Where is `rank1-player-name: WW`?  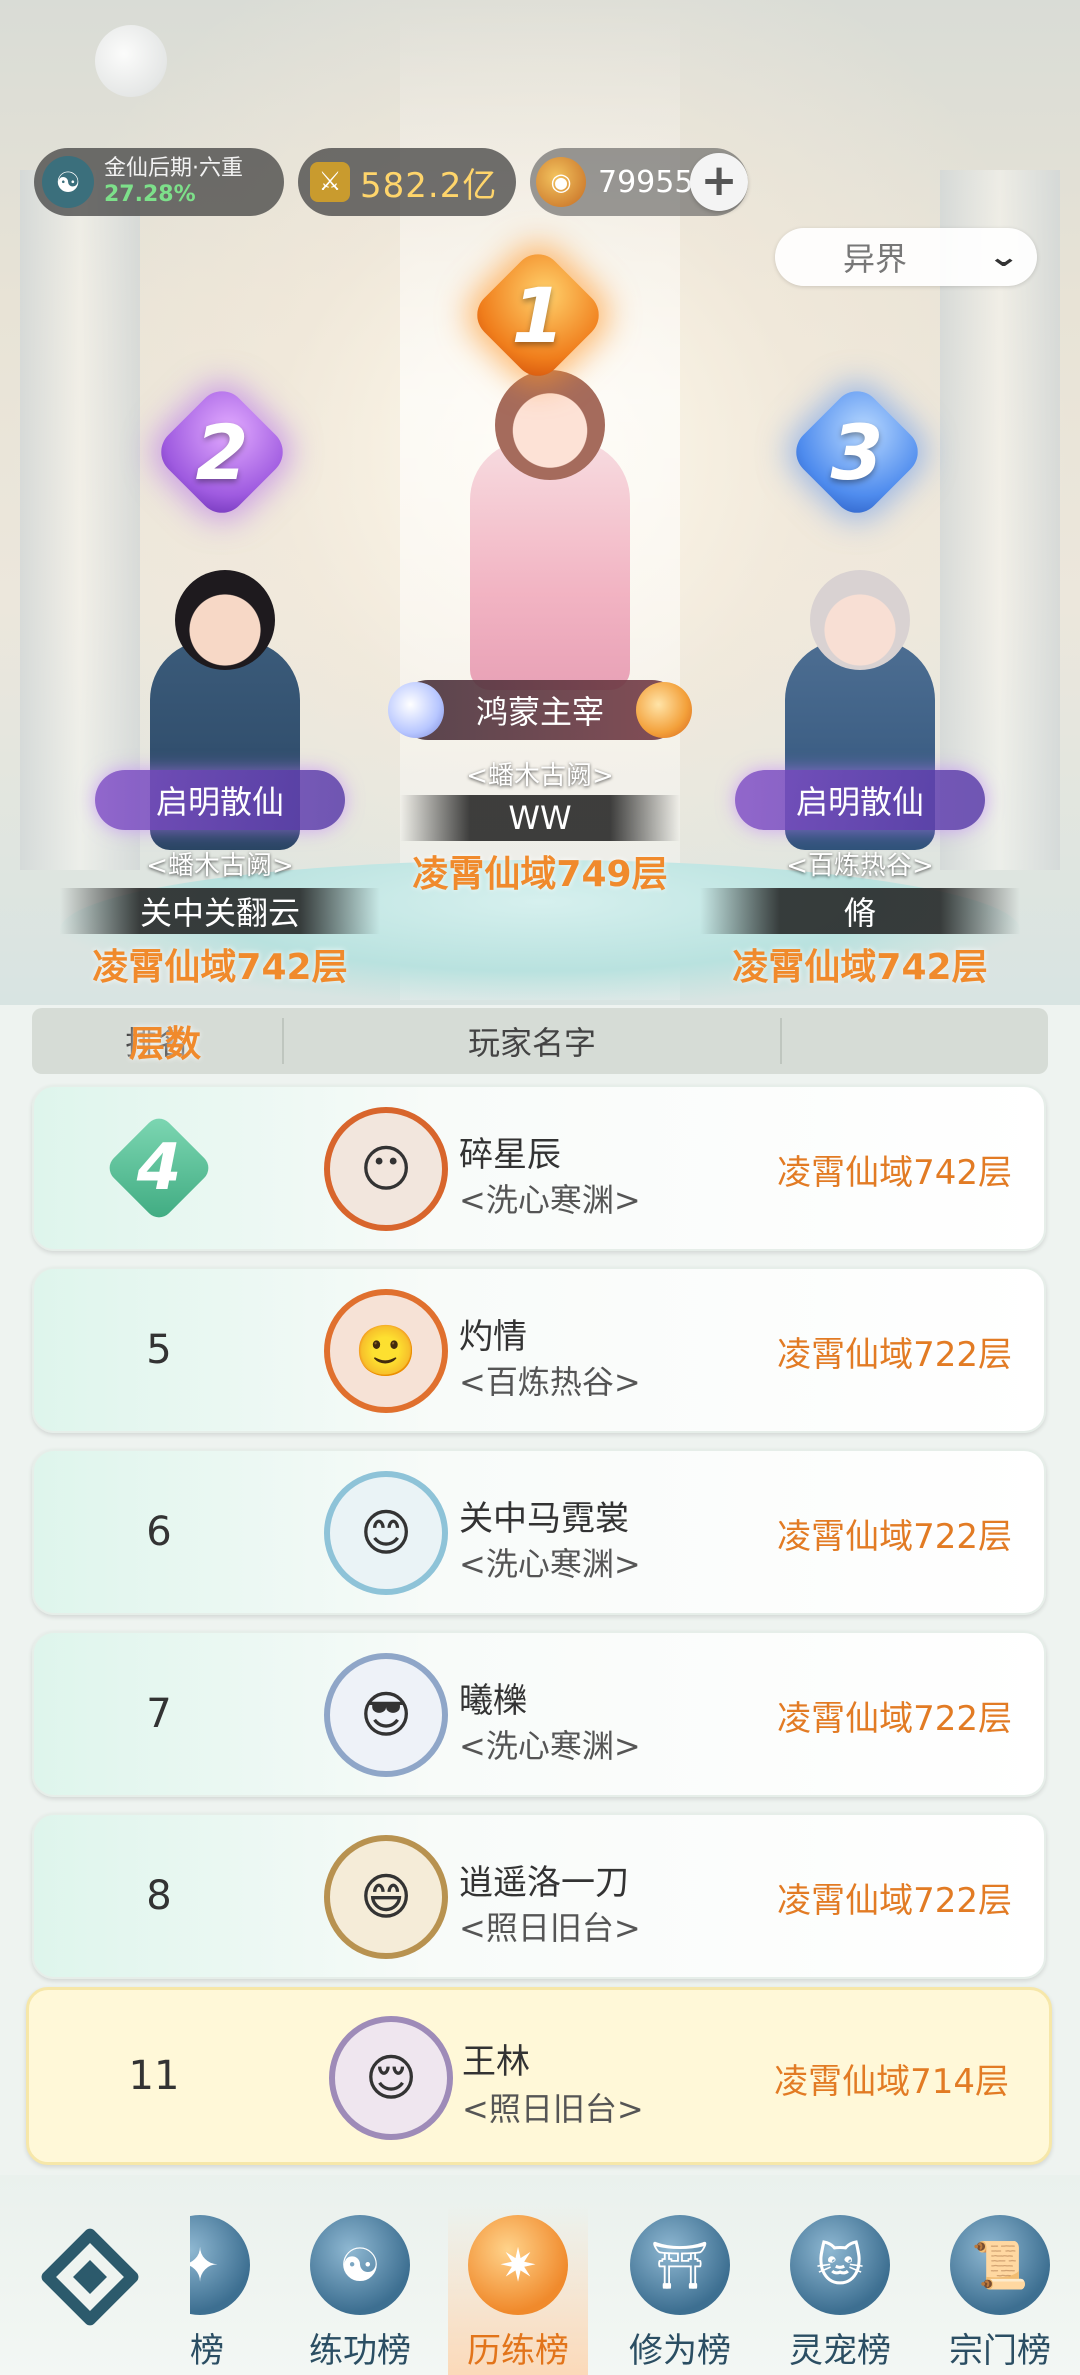 rank1-player-name: WW is located at coordinates (540, 818).